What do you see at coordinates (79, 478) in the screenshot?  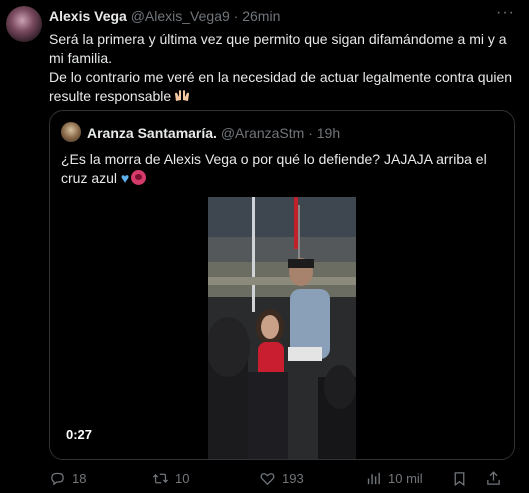 I see `reply-count: 18` at bounding box center [79, 478].